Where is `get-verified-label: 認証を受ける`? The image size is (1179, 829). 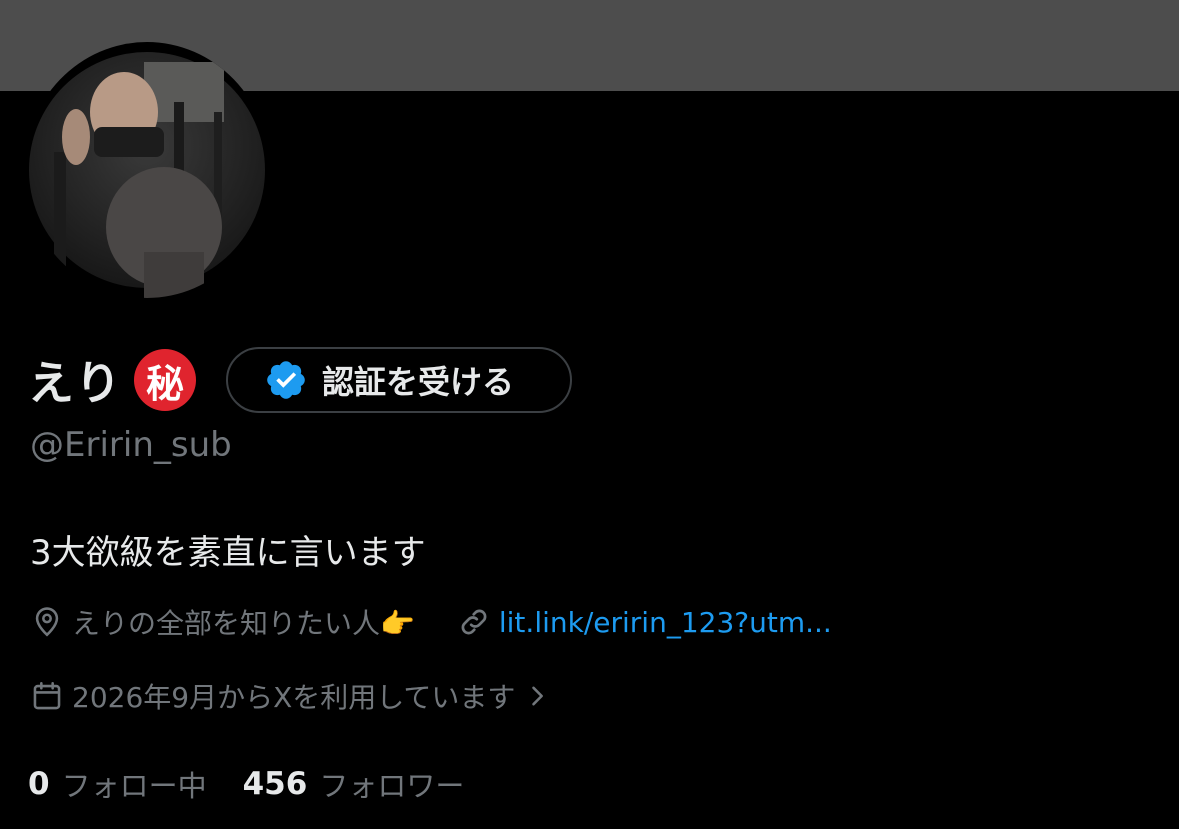
get-verified-label: 認証を受ける is located at coordinates (418, 382).